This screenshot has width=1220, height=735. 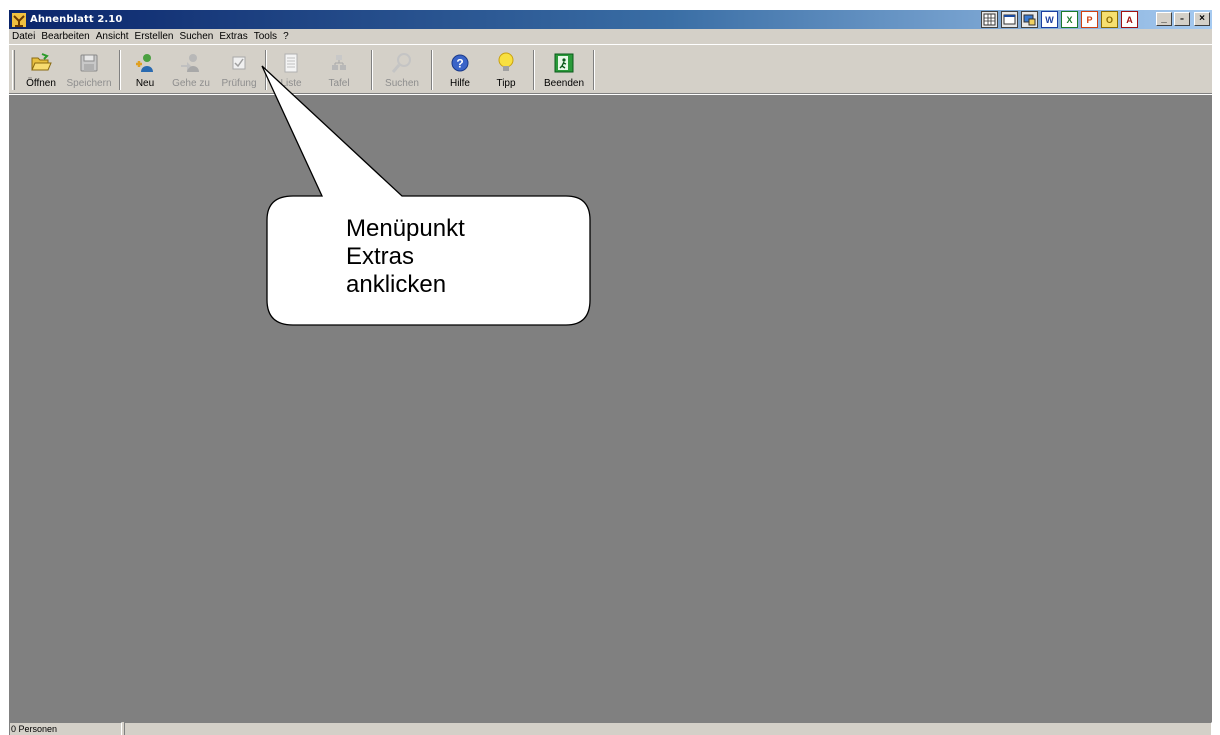 I want to click on exit-button: Beenden, so click(x=564, y=70).